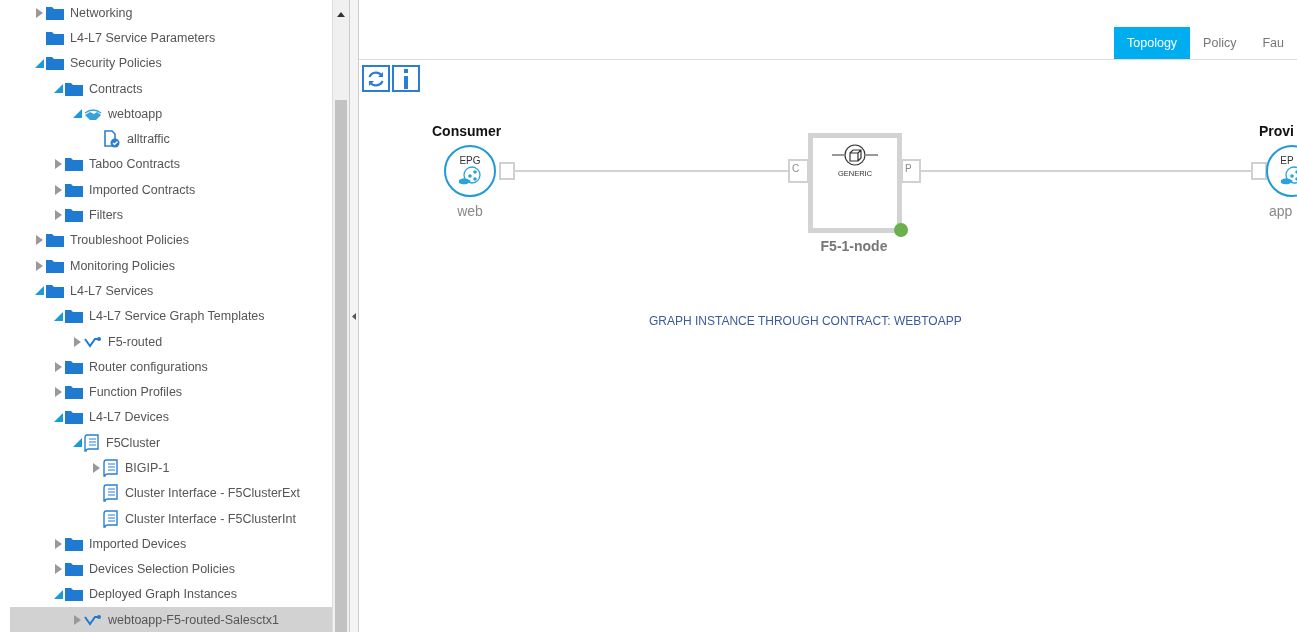 The width and height of the screenshot is (1297, 632). I want to click on tab: Policy, so click(1220, 43).